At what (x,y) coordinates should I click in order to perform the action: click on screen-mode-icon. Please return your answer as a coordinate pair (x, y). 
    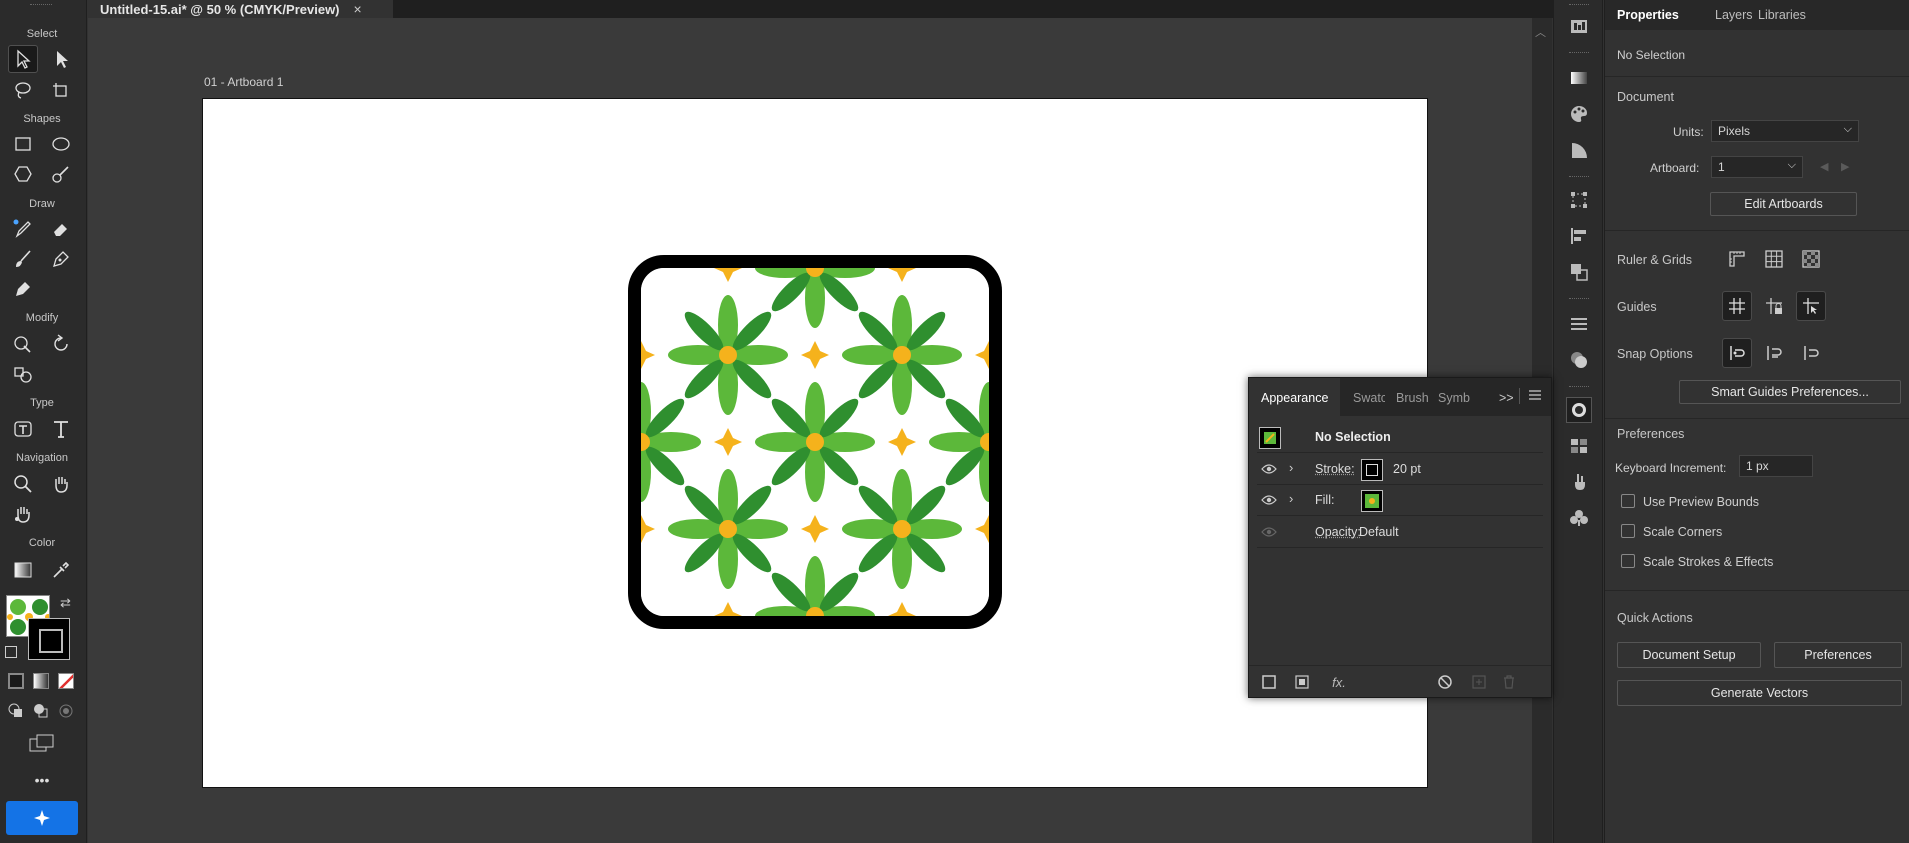
    Looking at the image, I should click on (42, 744).